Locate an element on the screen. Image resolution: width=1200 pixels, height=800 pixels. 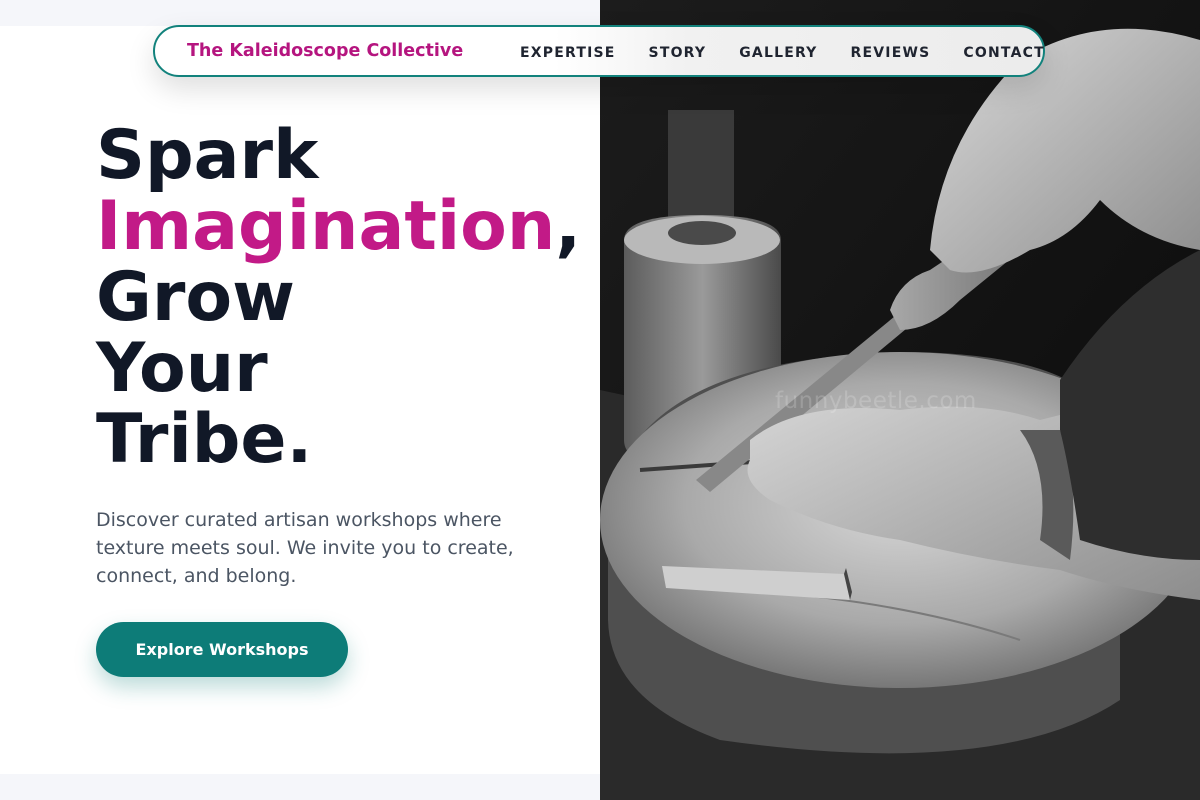
nav-link-gallery: GALLERY is located at coordinates (778, 53).